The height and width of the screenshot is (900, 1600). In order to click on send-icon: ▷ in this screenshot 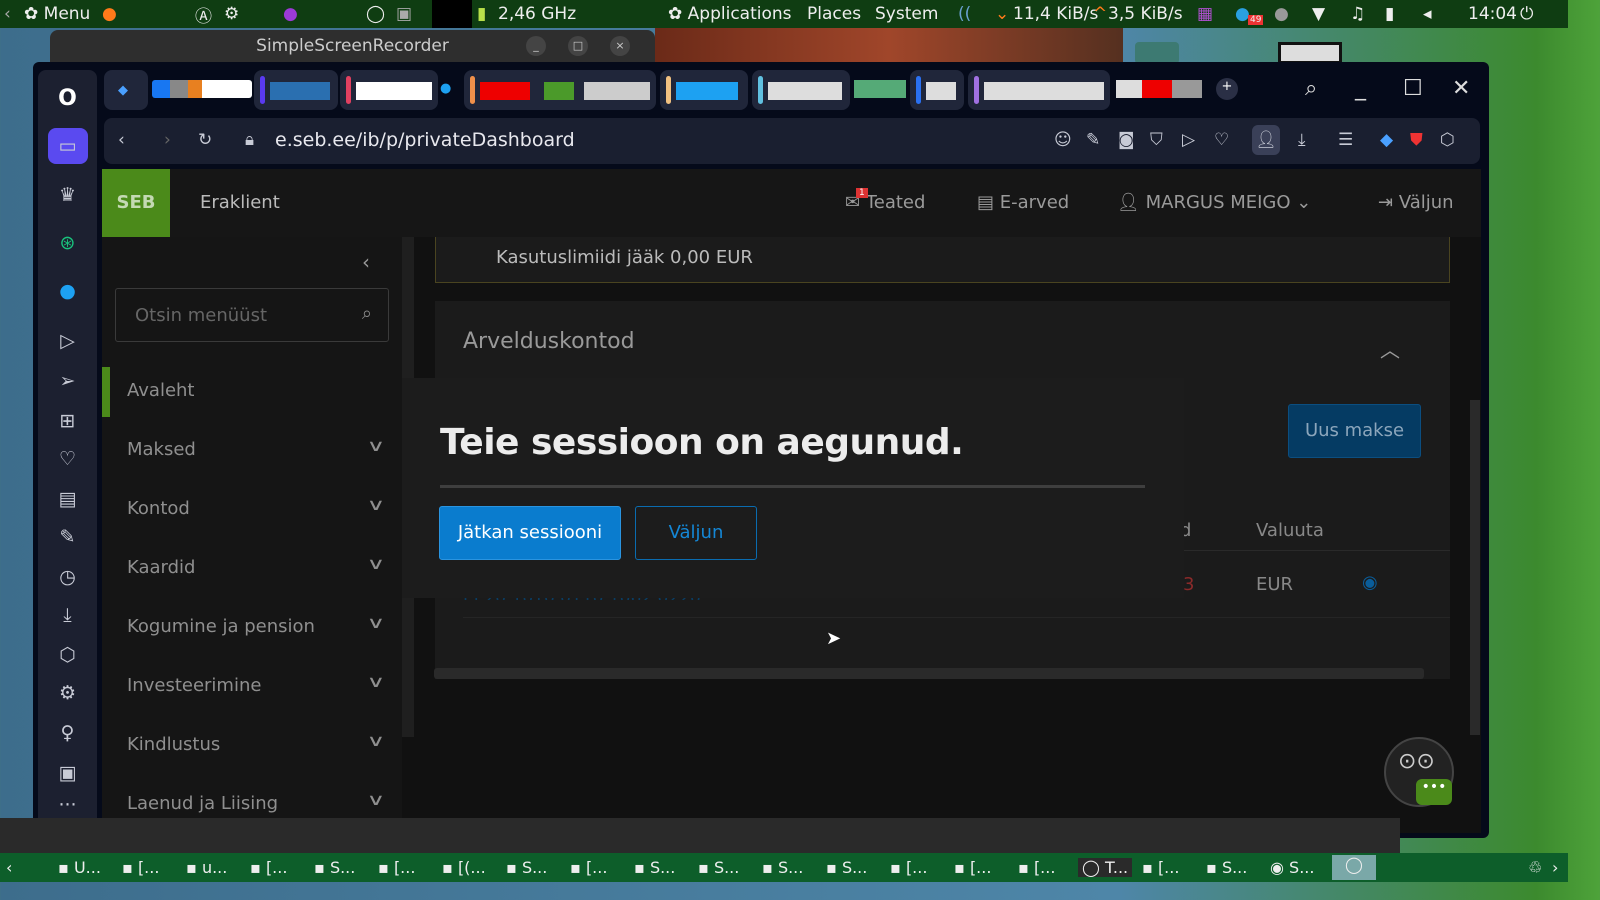, I will do `click(1188, 140)`.